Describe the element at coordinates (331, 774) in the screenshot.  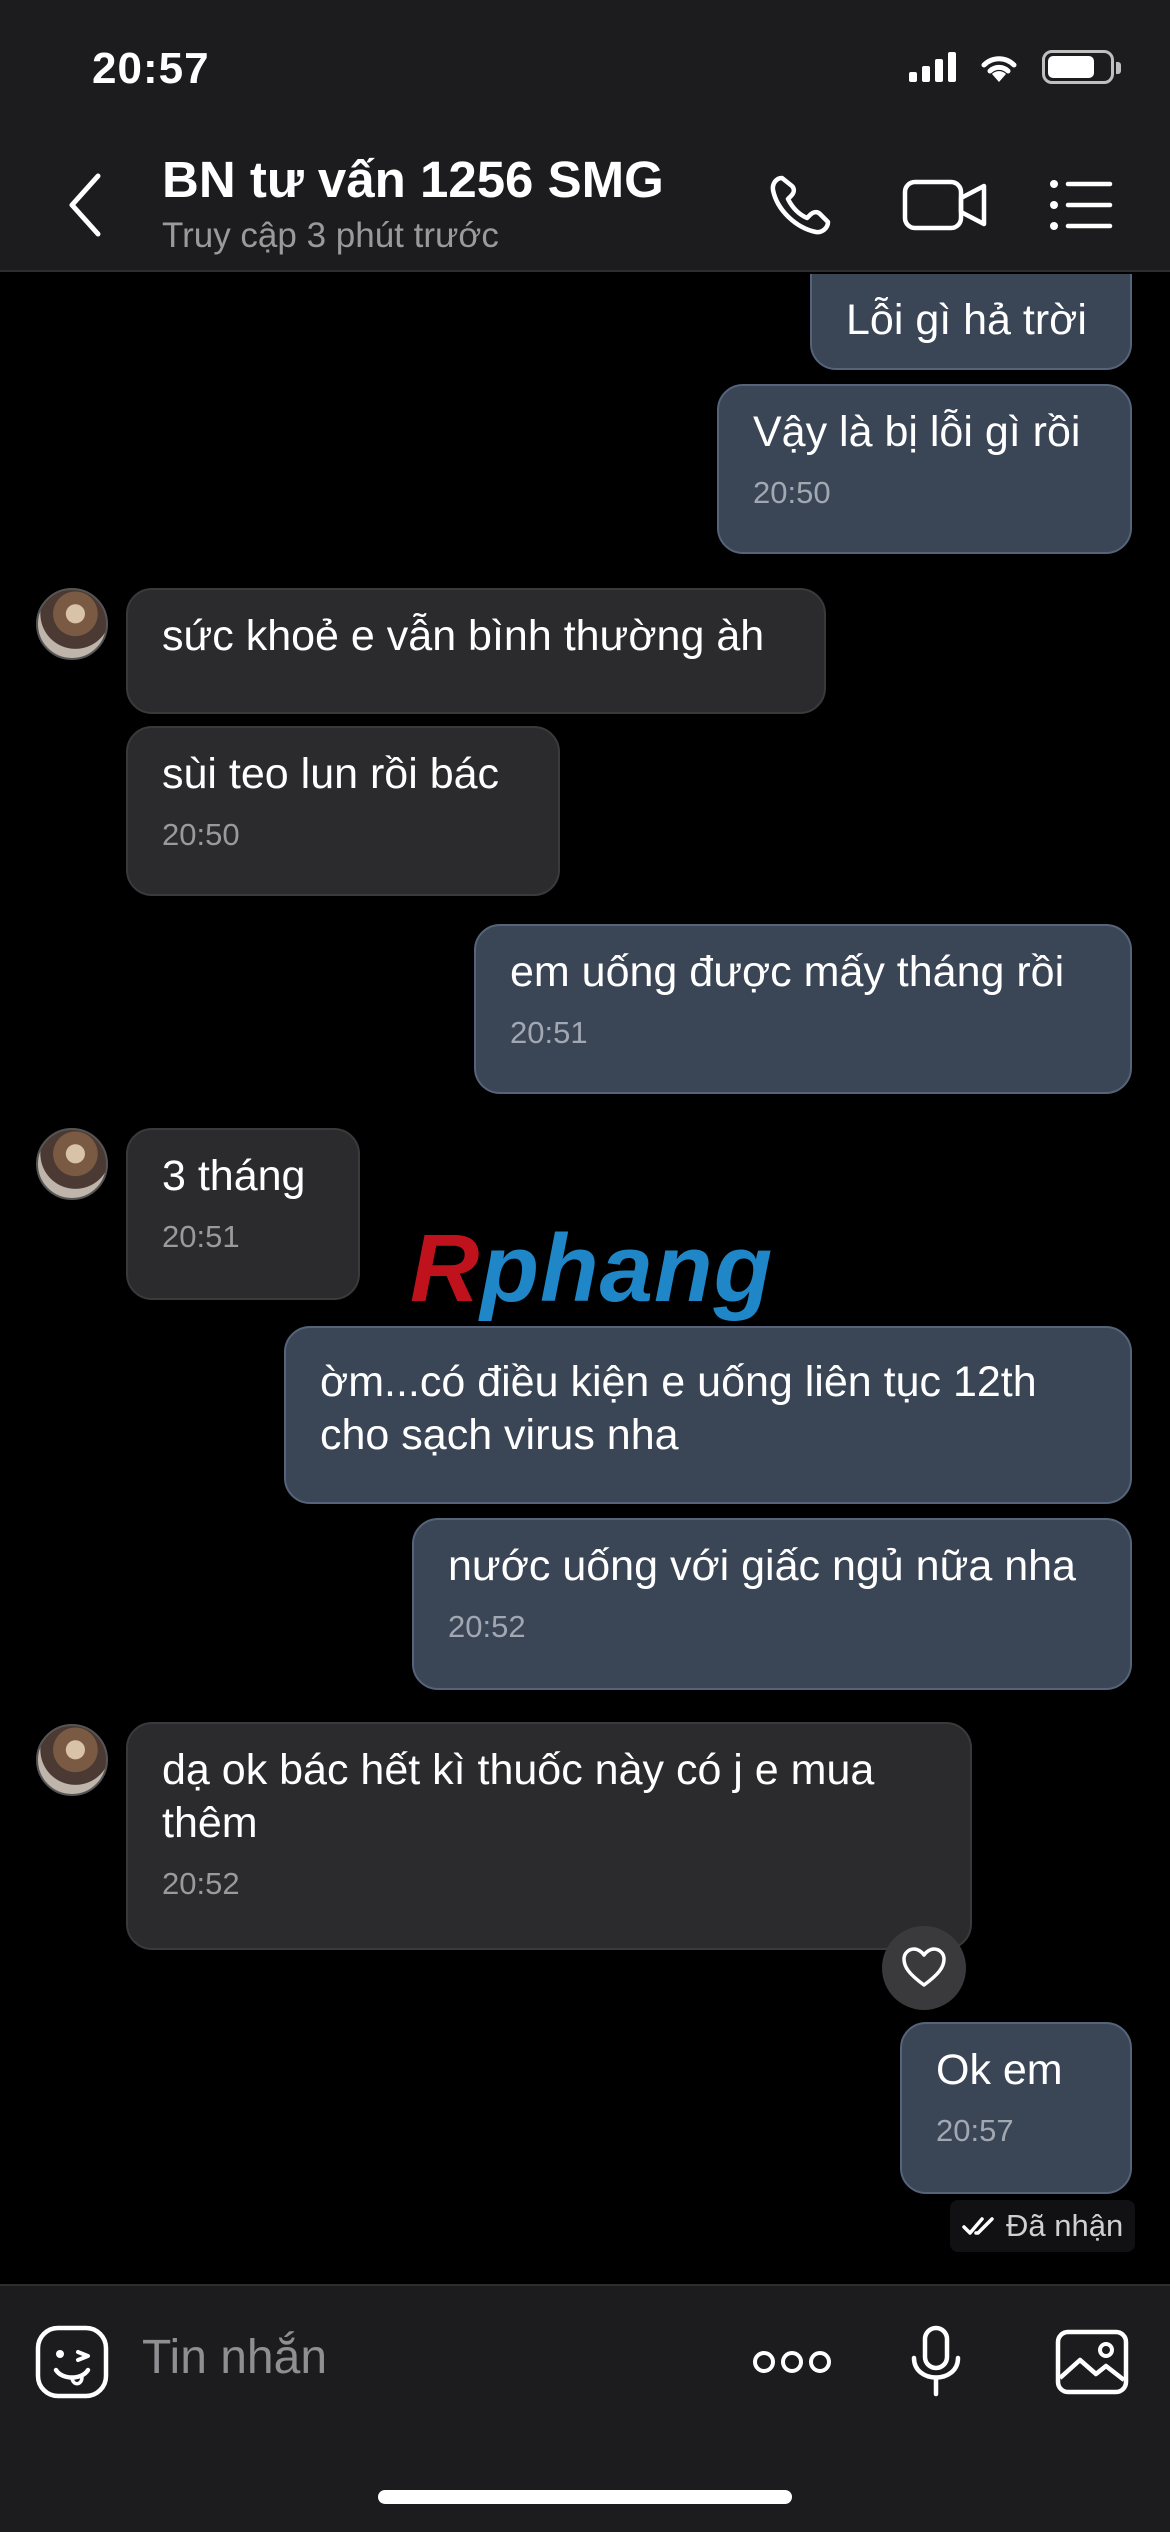
I see `message-text: sùi teo lun rồi bác` at that location.